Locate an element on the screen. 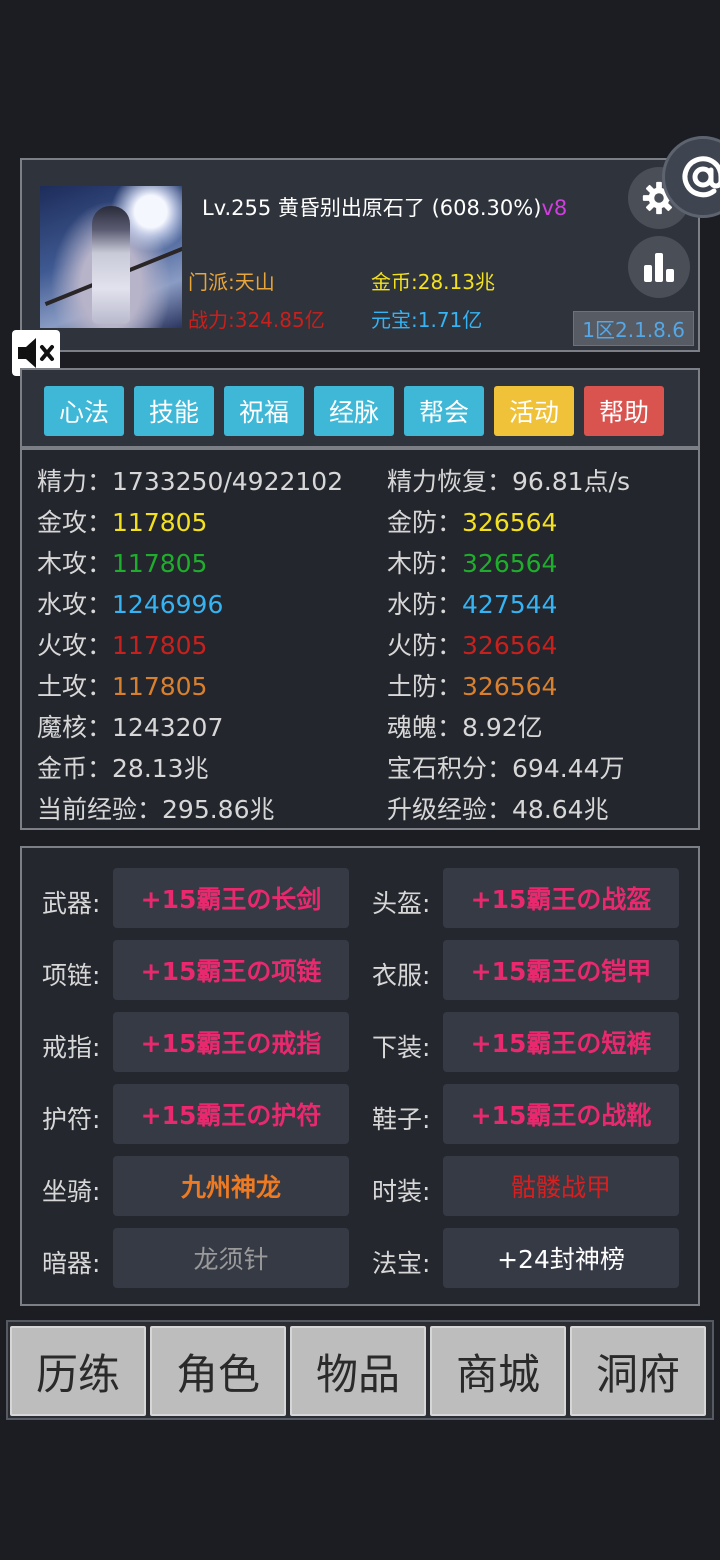 This screenshot has height=1560, width=720. stat-next-exp: 升级经验：48.64兆 is located at coordinates (498, 808).